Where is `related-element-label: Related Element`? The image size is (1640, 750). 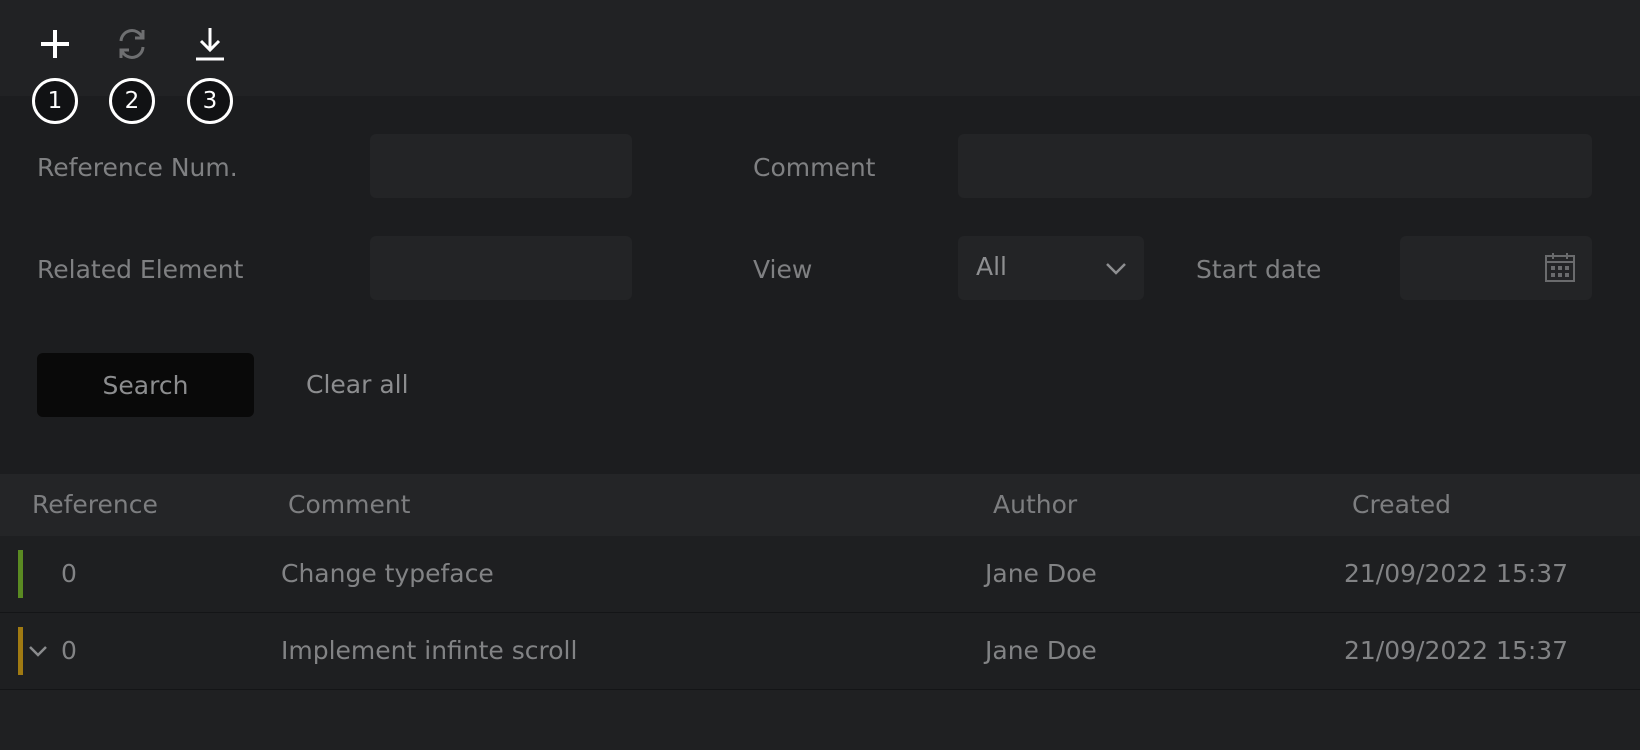
related-element-label: Related Element is located at coordinates (140, 269).